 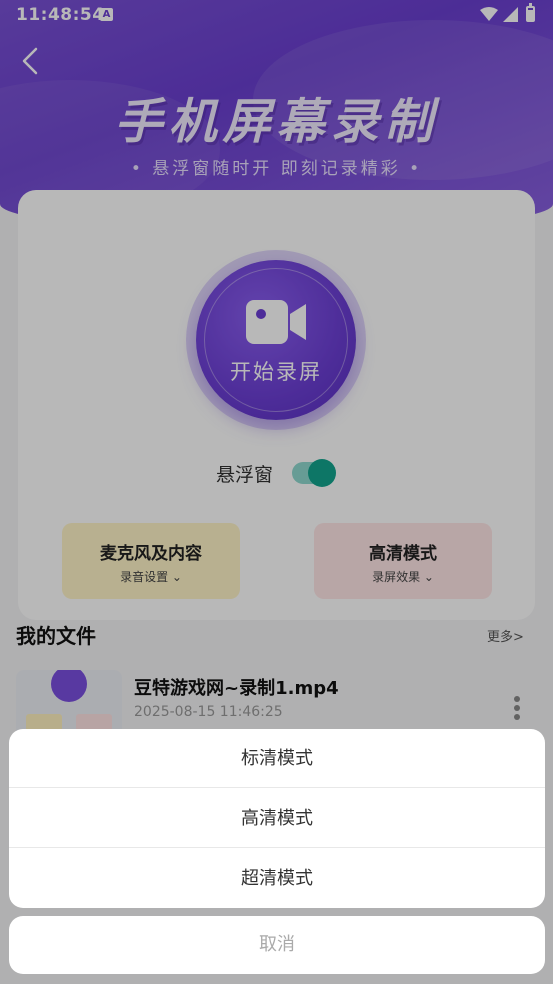 What do you see at coordinates (277, 758) in the screenshot?
I see `option-standard: 标清模式` at bounding box center [277, 758].